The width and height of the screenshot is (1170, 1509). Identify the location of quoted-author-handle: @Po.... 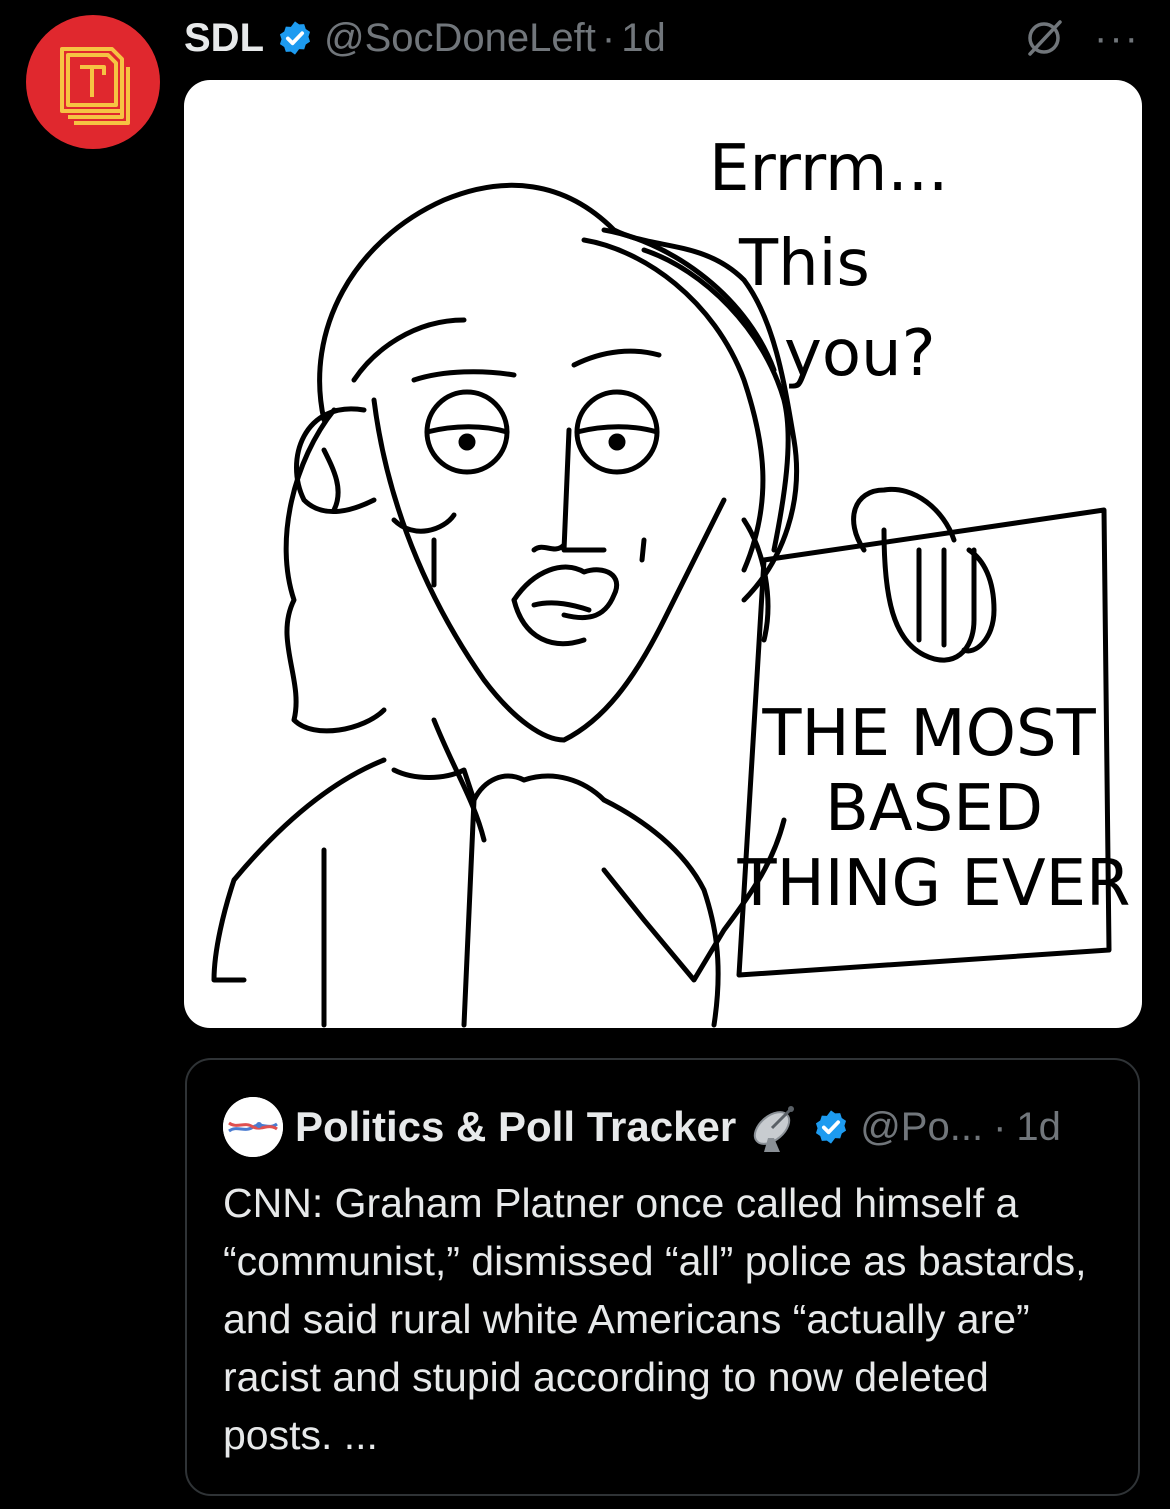
(921, 1127).